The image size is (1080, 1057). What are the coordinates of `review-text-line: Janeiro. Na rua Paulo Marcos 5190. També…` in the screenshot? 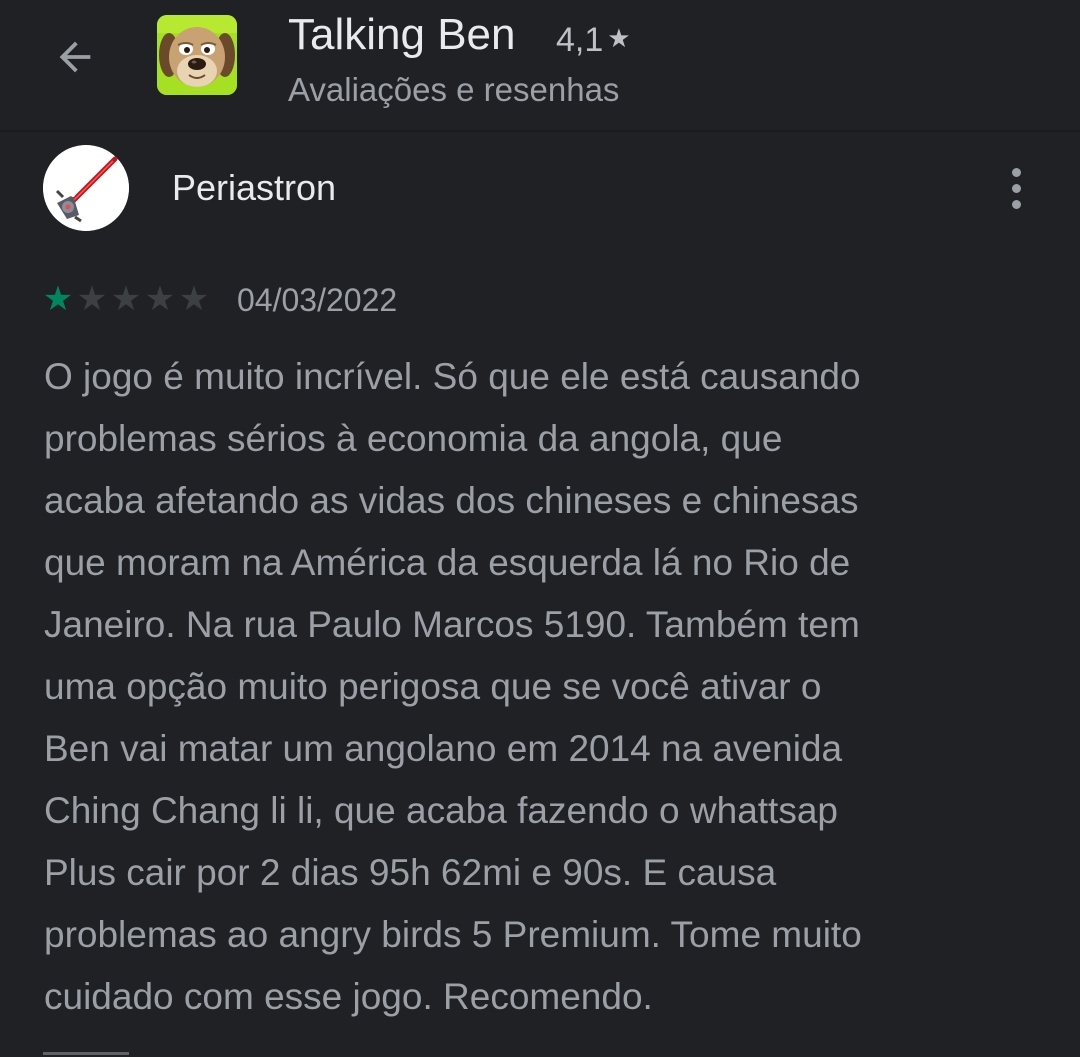 It's located at (452, 624).